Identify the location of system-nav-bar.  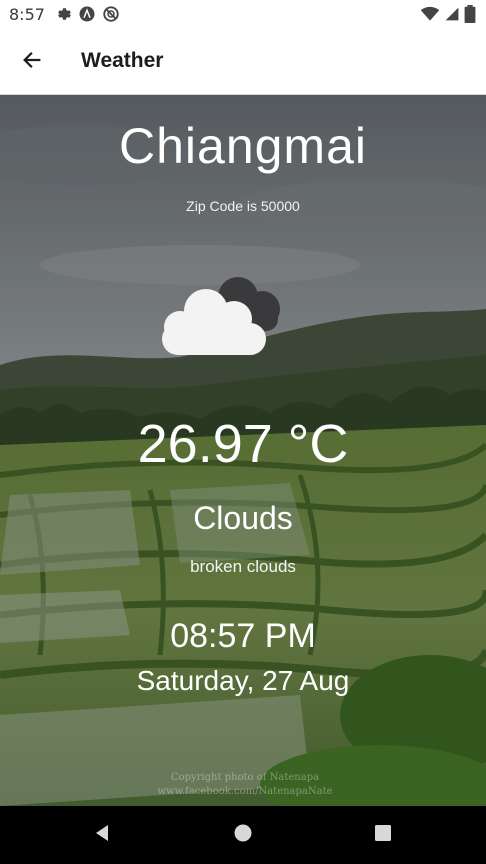
(243, 835).